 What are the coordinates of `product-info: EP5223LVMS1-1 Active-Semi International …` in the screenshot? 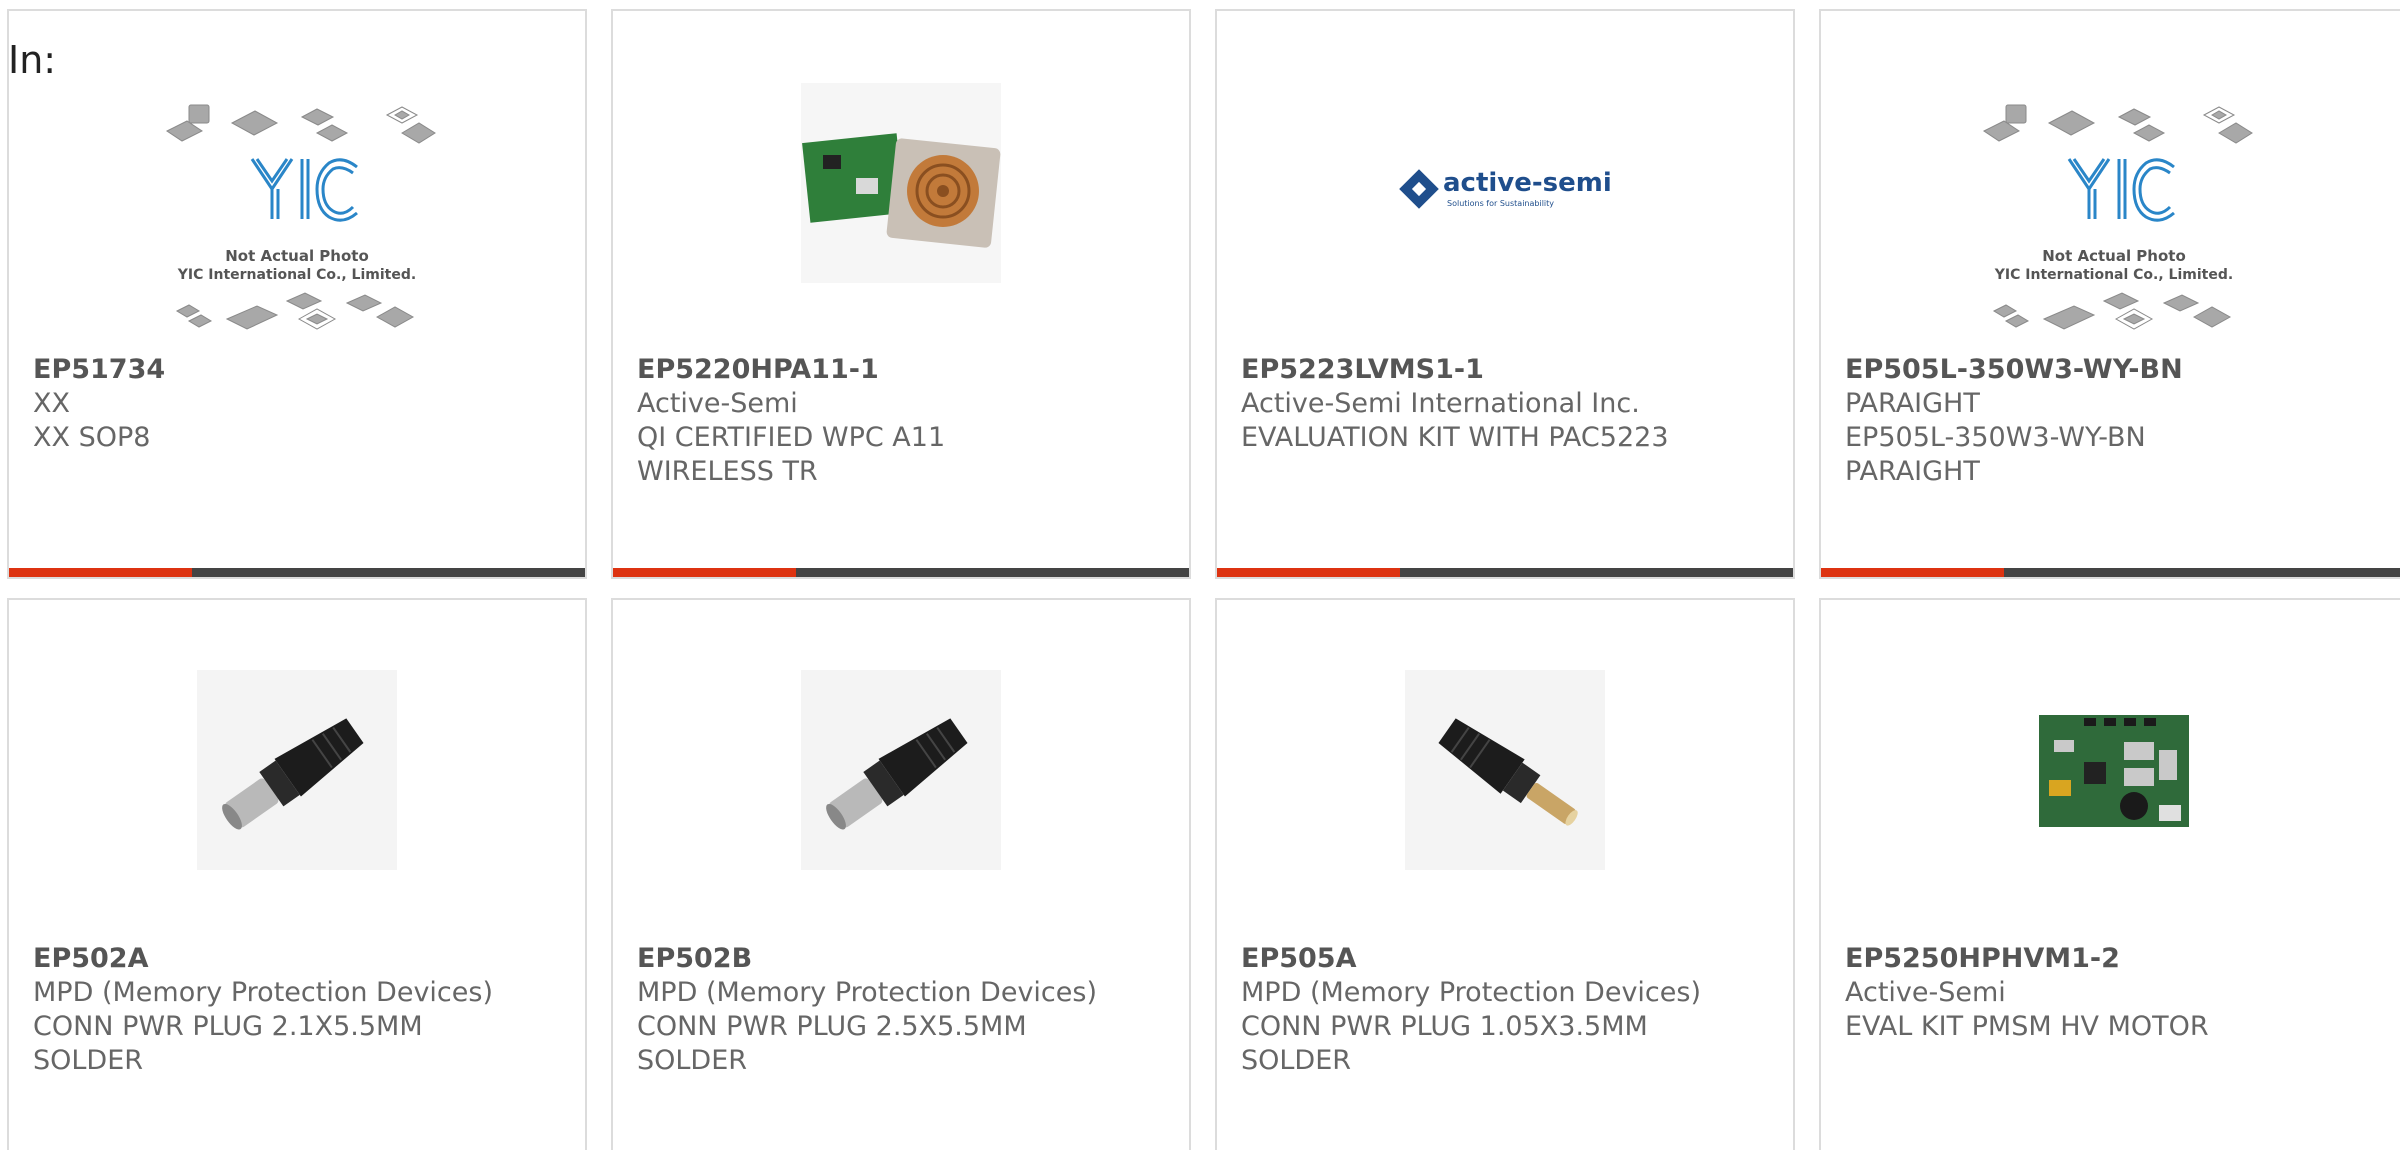 It's located at (1512, 404).